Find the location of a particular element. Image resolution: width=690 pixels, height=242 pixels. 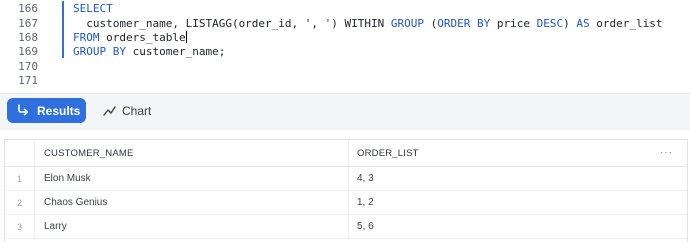

active-statement-indicator is located at coordinates (63, 29).